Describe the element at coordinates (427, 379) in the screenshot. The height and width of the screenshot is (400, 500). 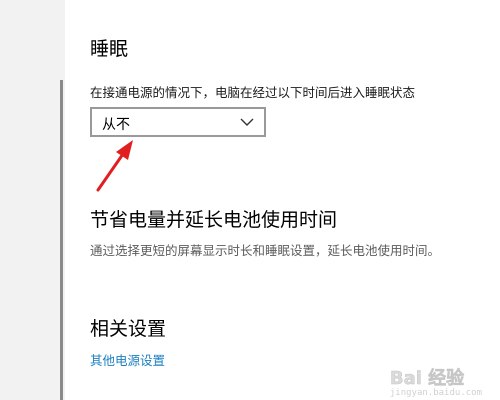
I see `watermark-brand: Bai 经验` at that location.